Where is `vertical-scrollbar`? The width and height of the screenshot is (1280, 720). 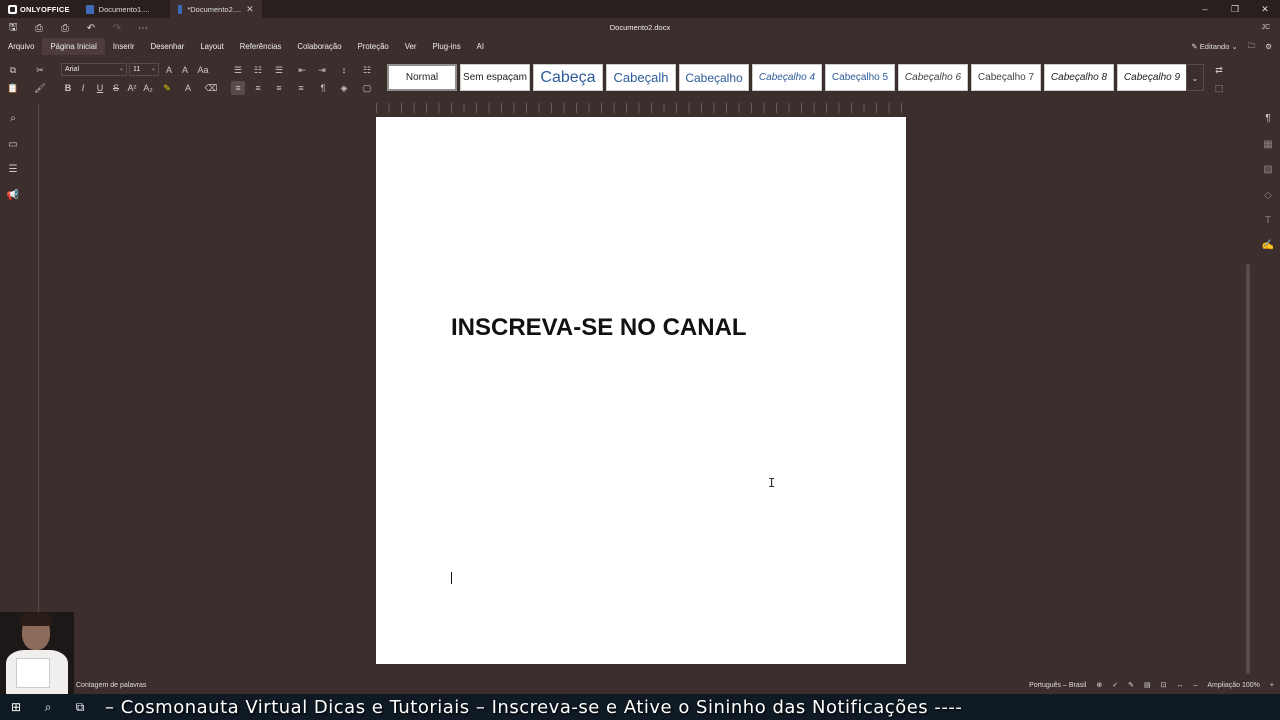 vertical-scrollbar is located at coordinates (1248, 389).